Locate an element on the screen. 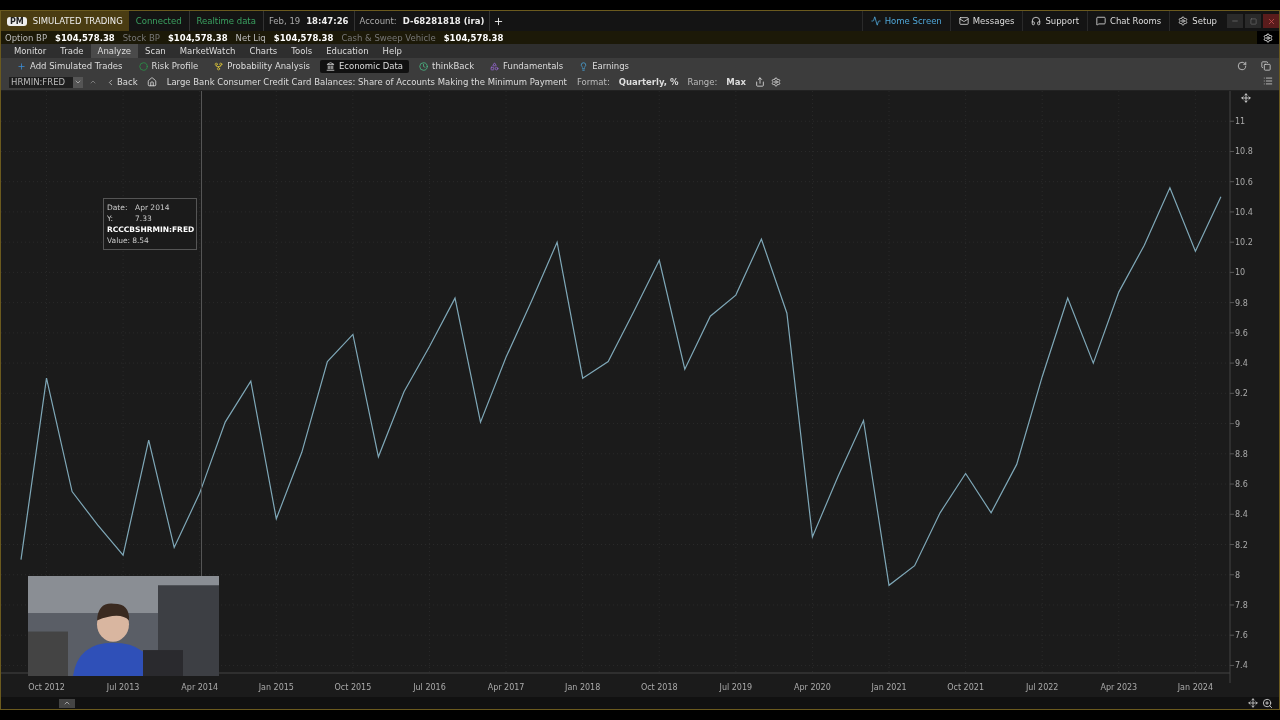  range-label: Range: is located at coordinates (702, 82).